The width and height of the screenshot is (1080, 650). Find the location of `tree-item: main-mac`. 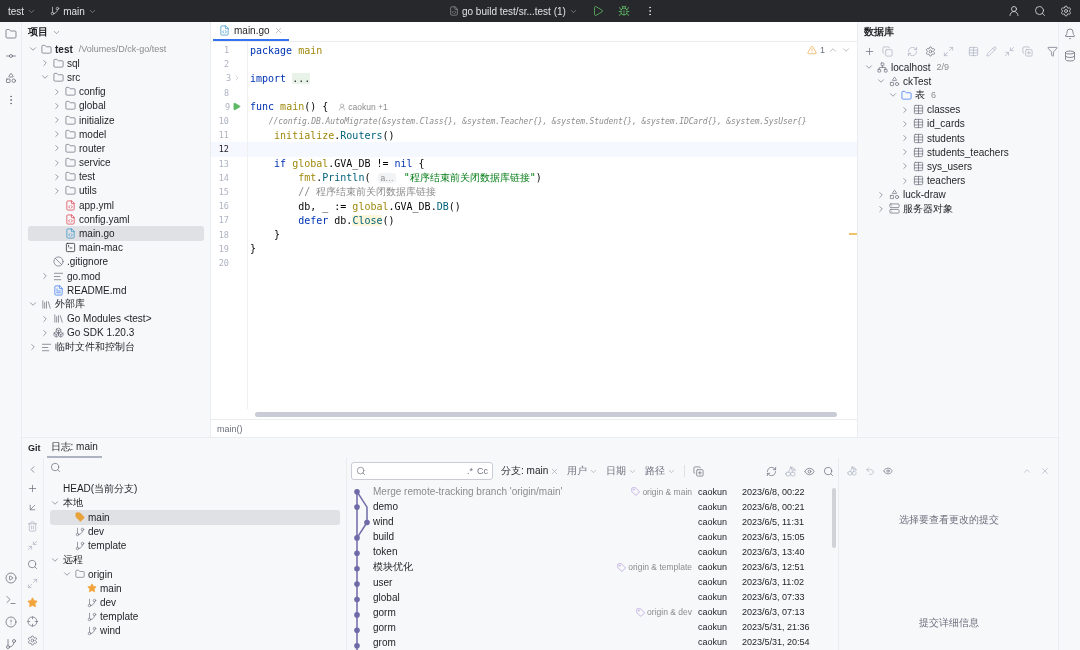

tree-item: main-mac is located at coordinates (116, 247).